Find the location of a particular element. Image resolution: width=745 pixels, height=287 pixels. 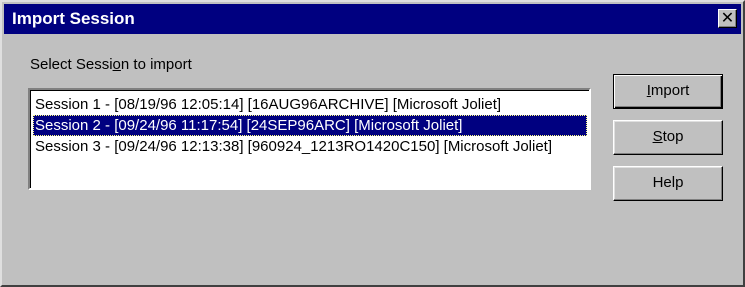

close-icon: ✕ is located at coordinates (727, 17).